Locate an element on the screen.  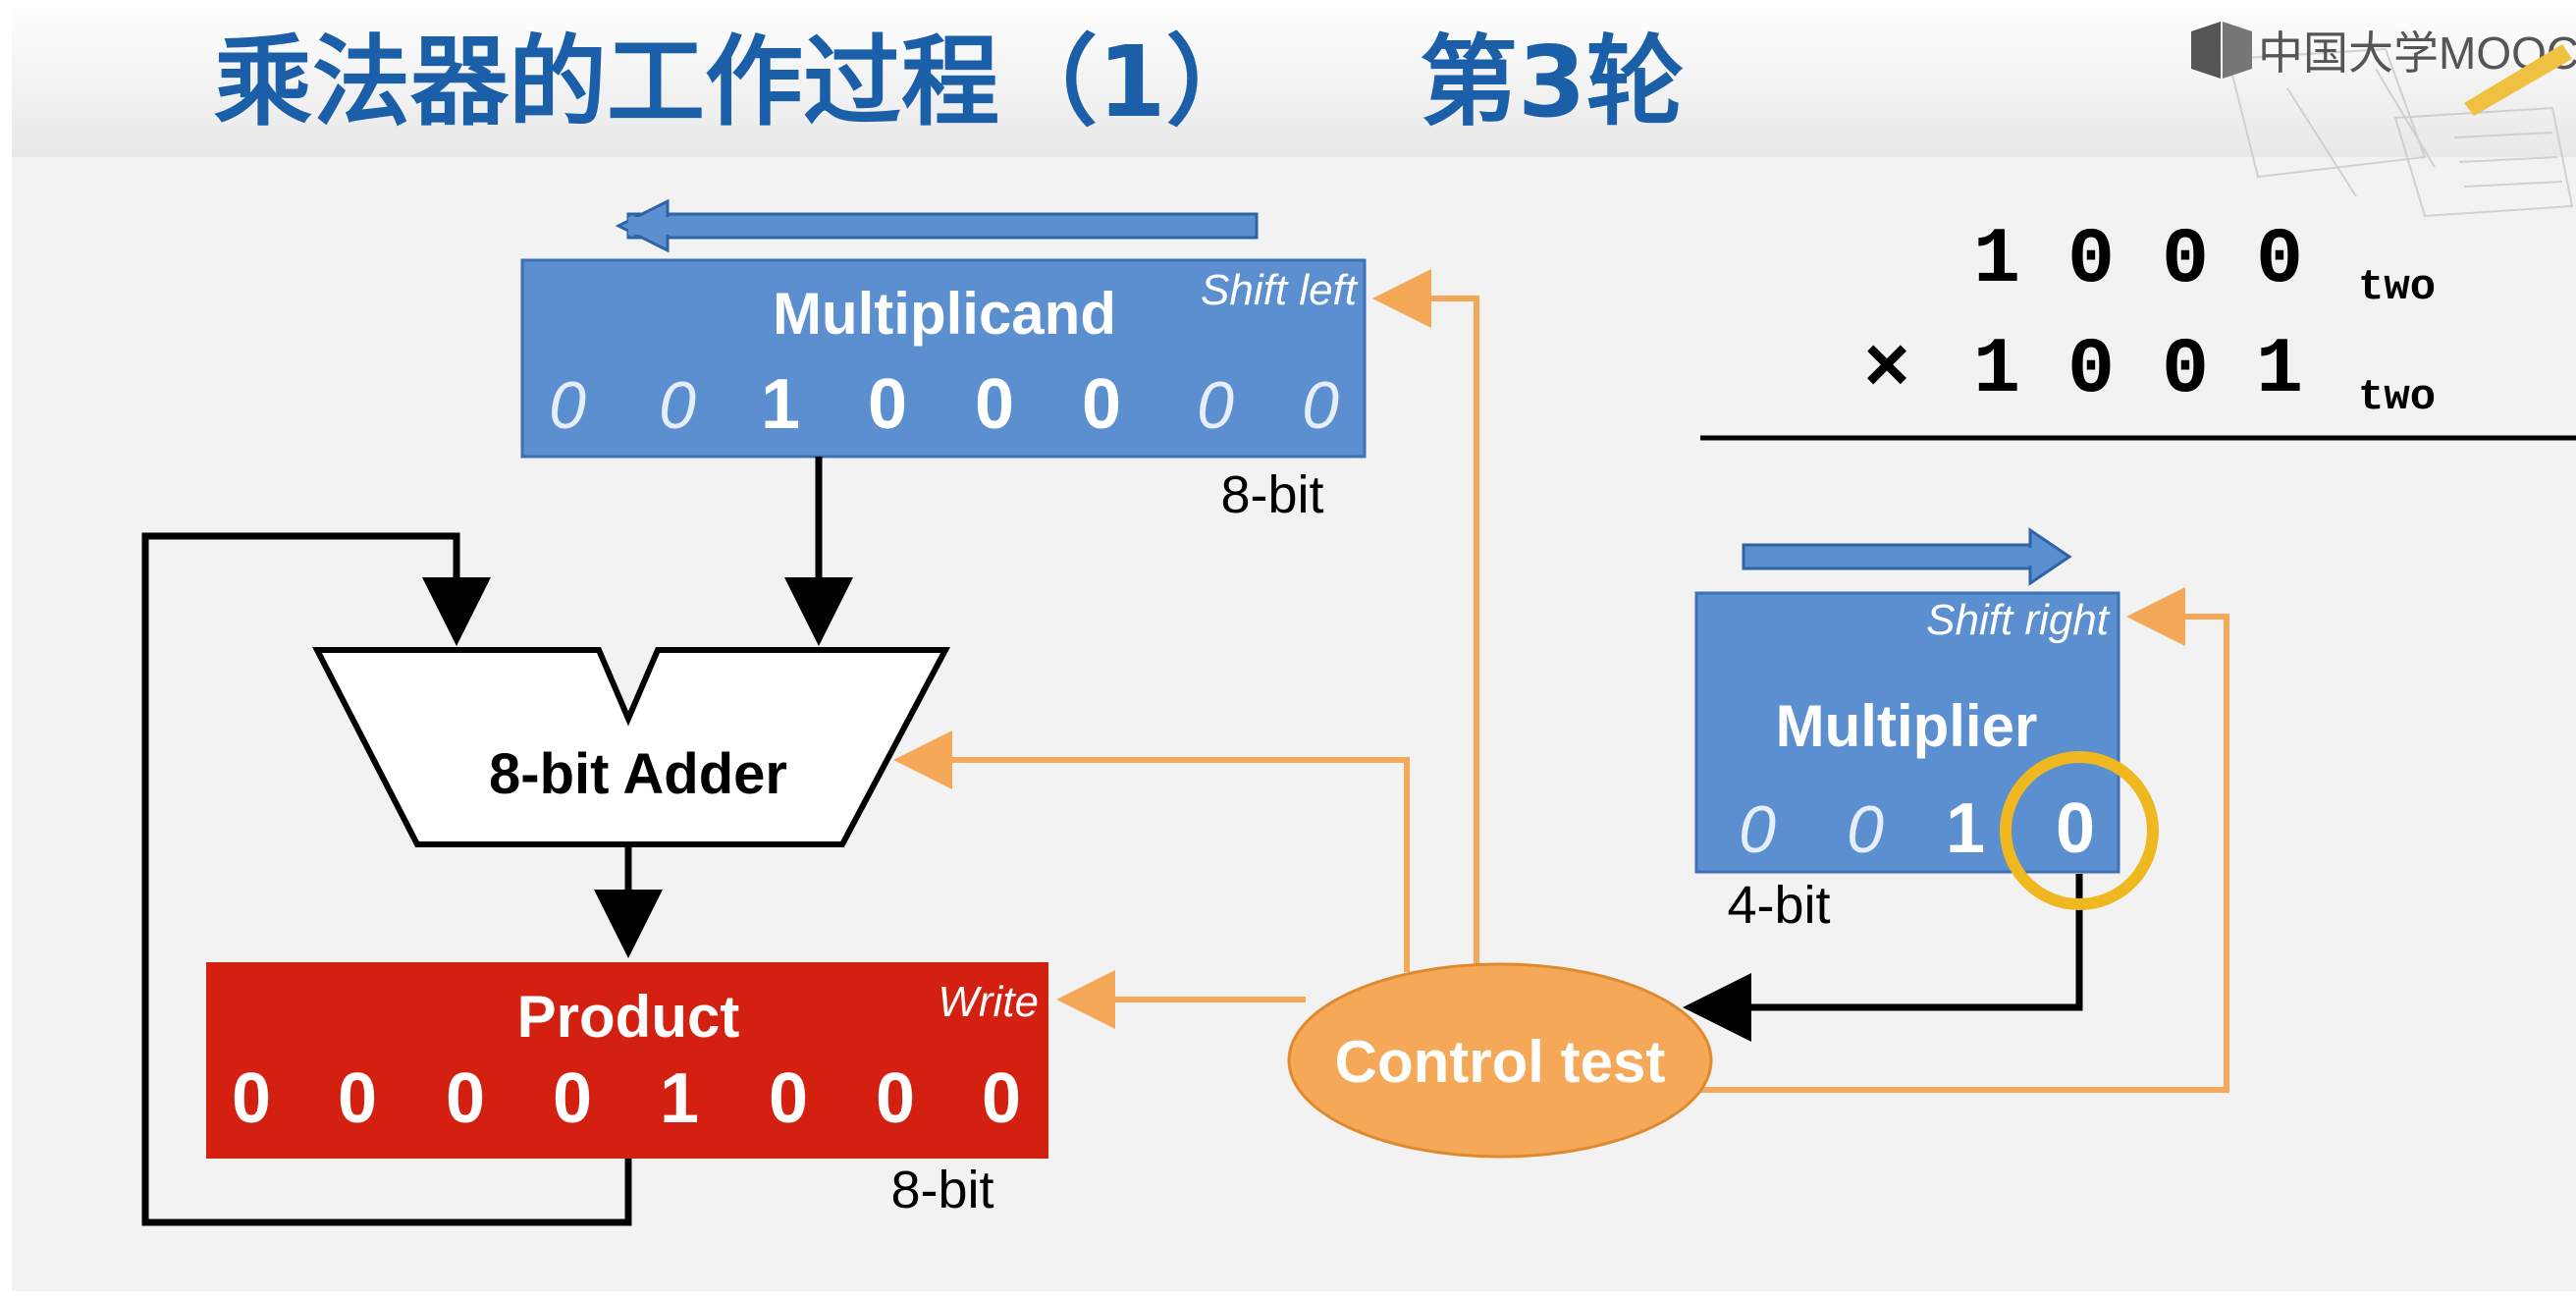
write-label: Write is located at coordinates (988, 1002).